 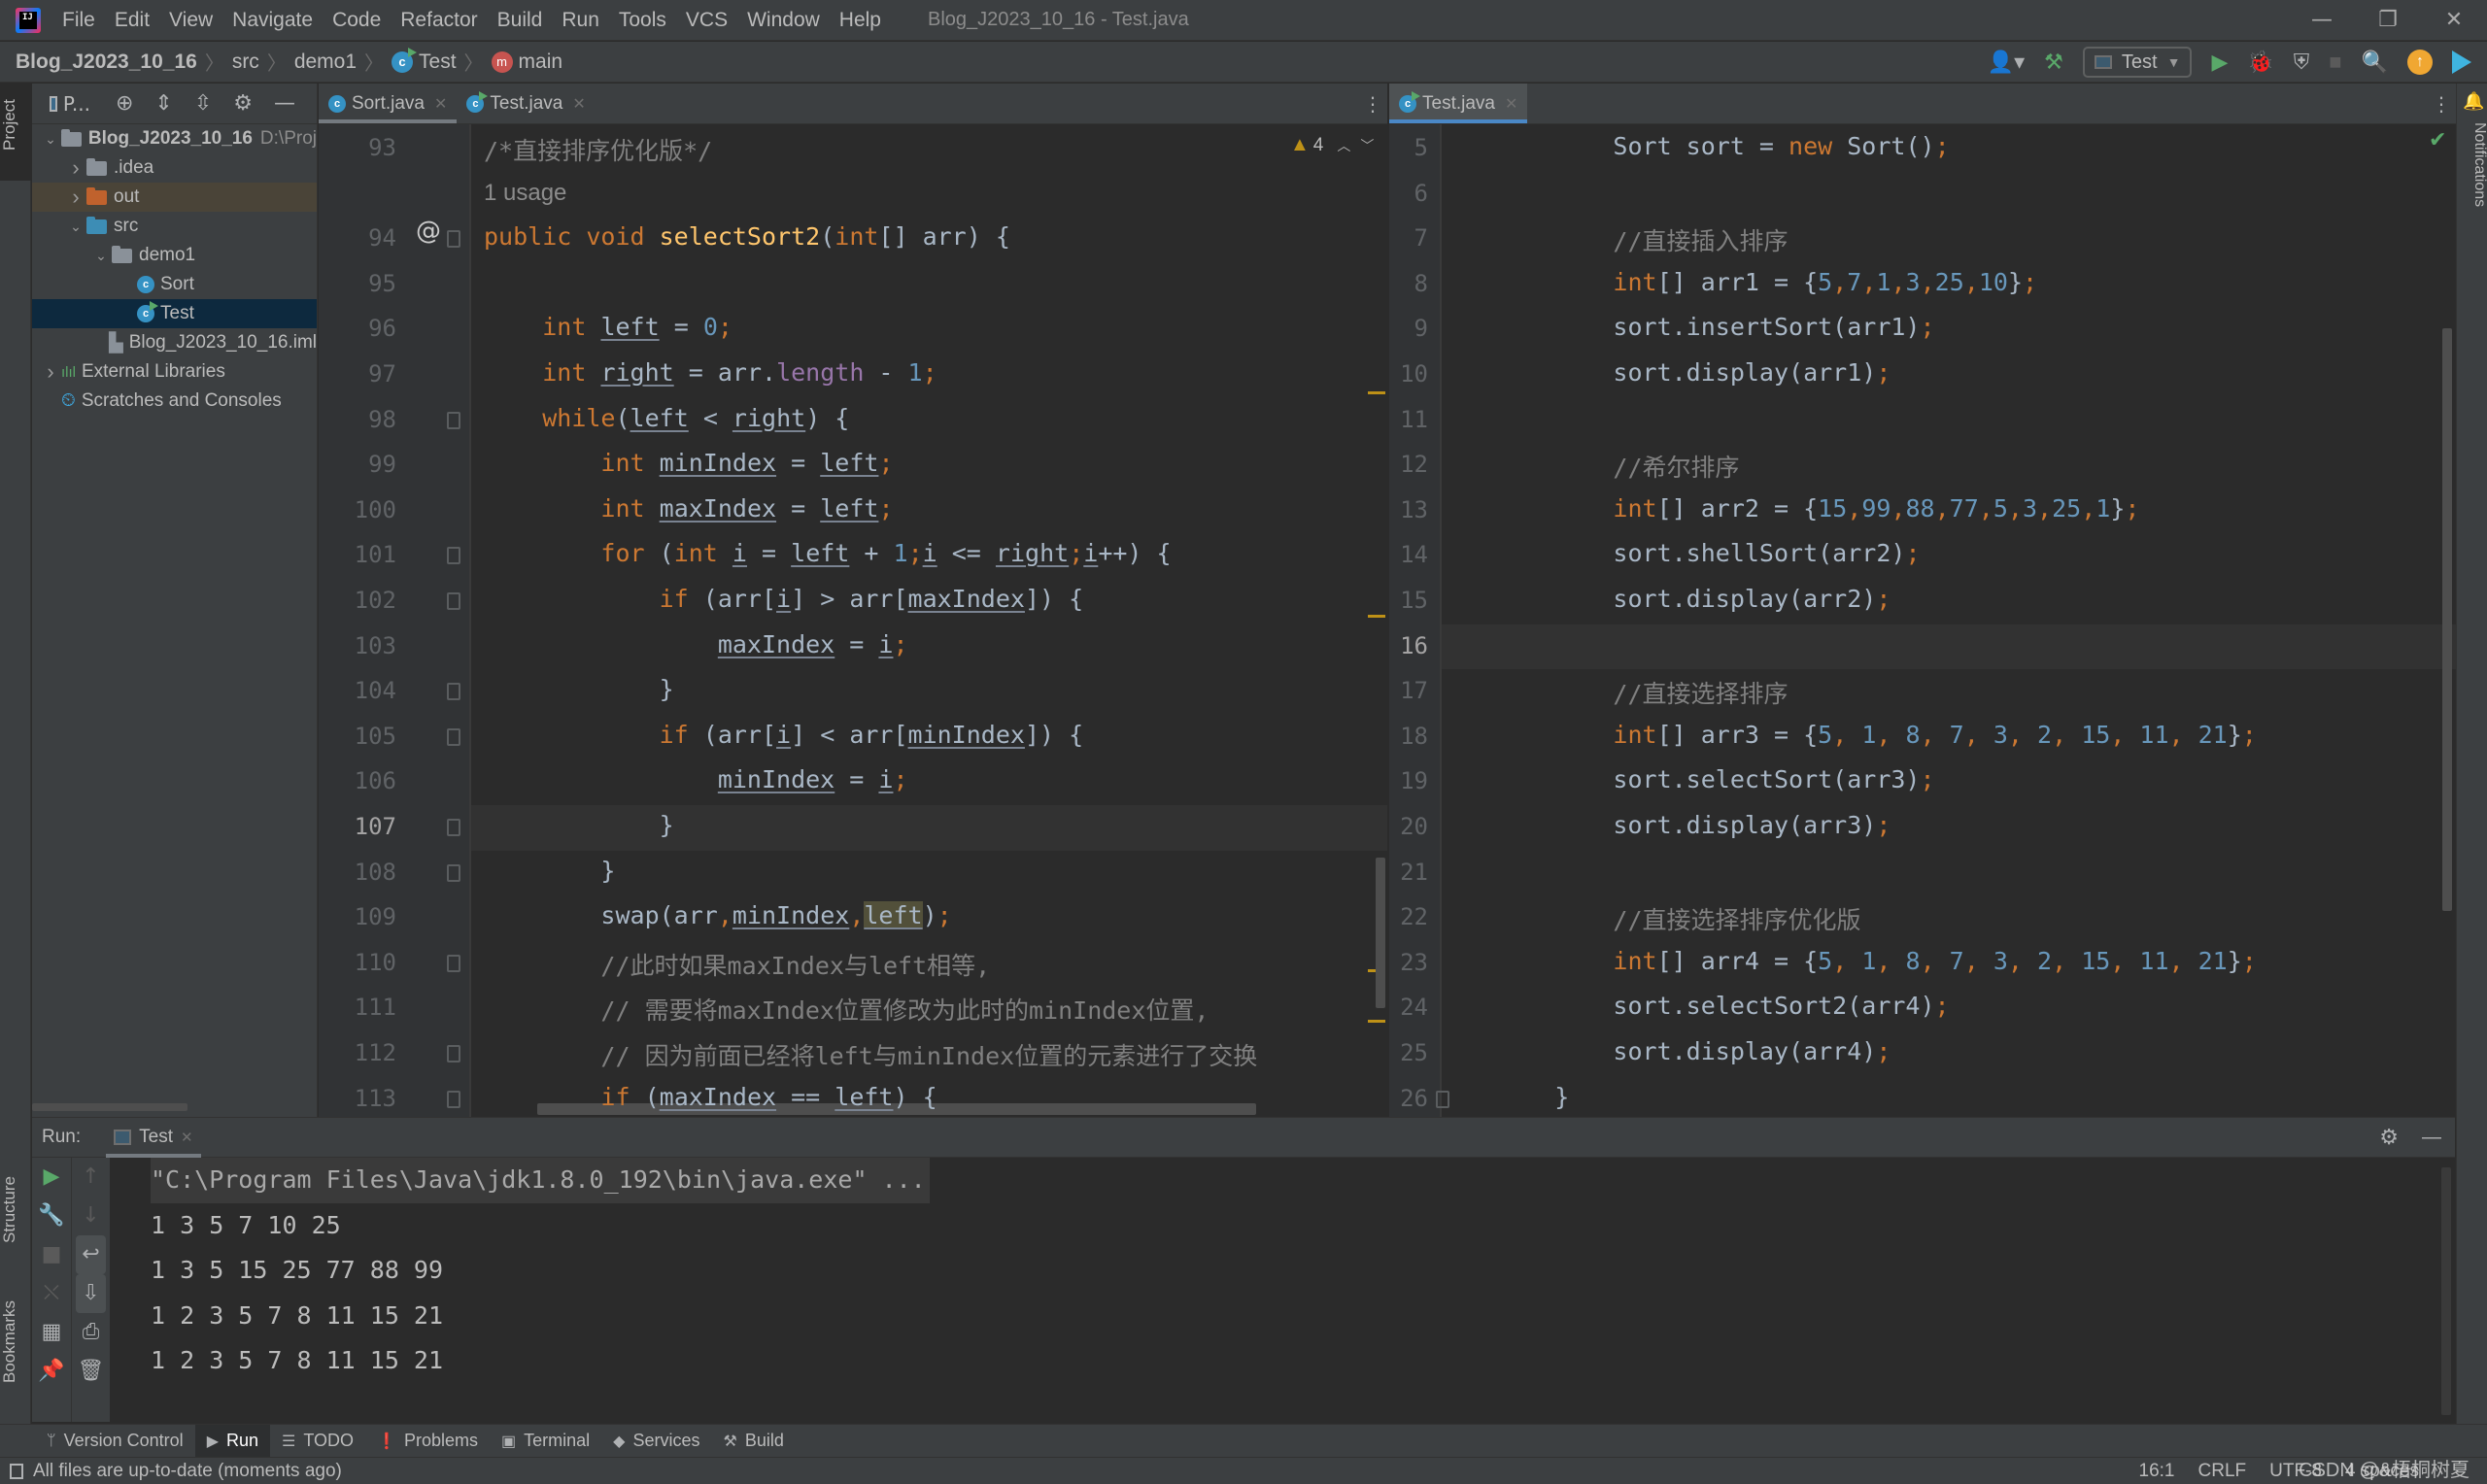 I want to click on notifications-bell-icon: 🔔, so click(x=2473, y=102).